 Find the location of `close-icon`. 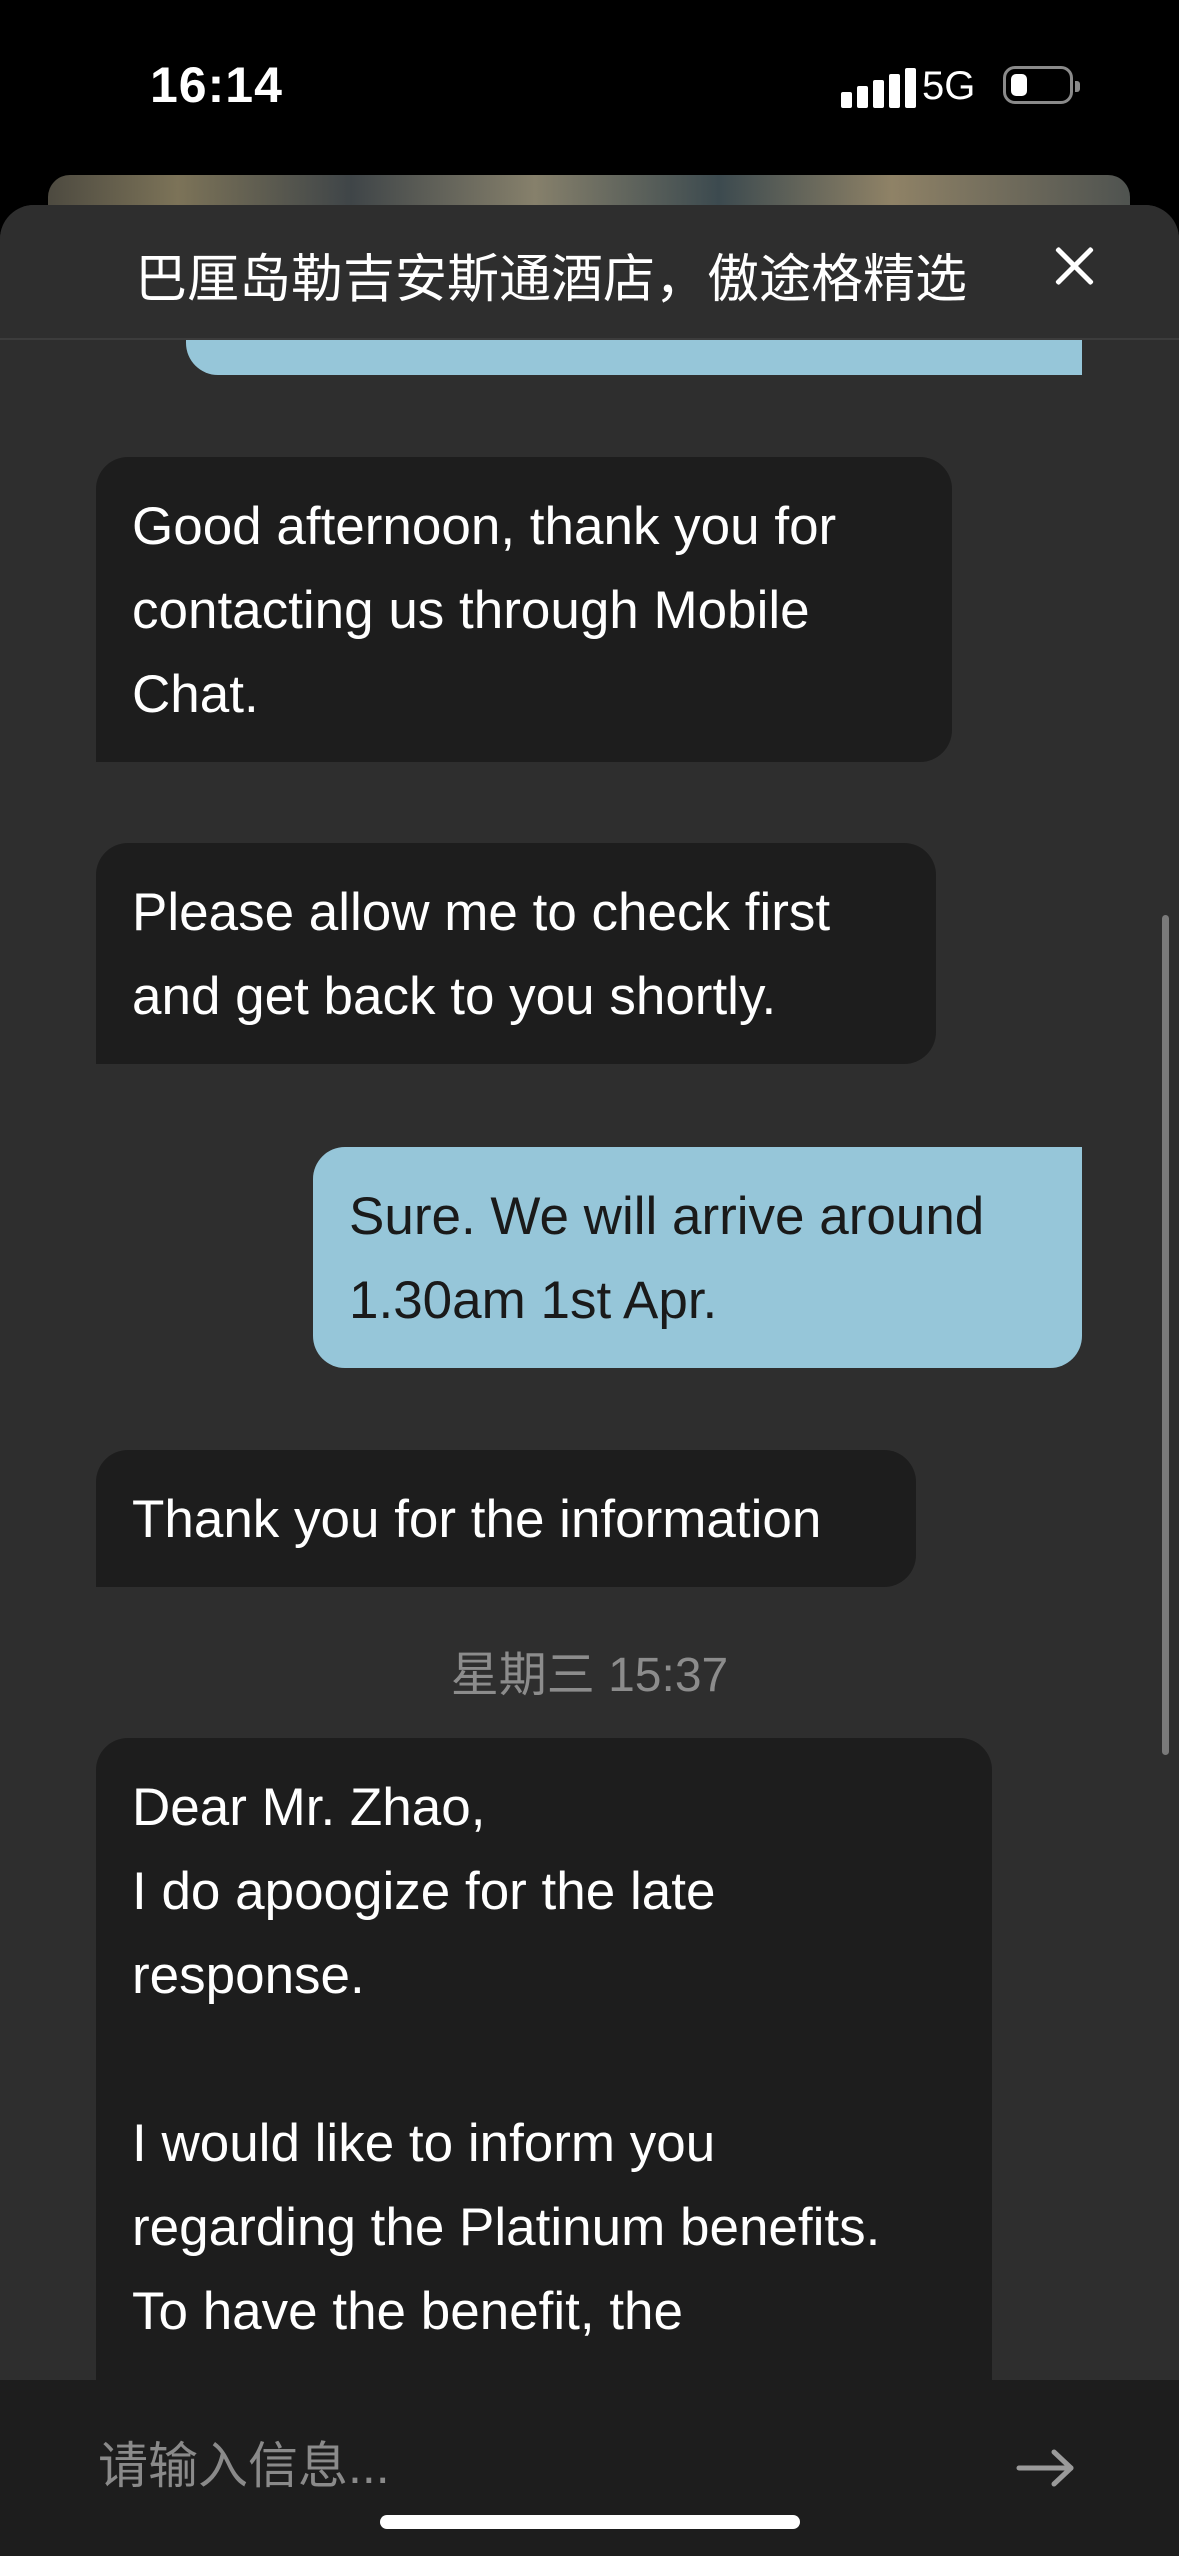

close-icon is located at coordinates (1075, 266).